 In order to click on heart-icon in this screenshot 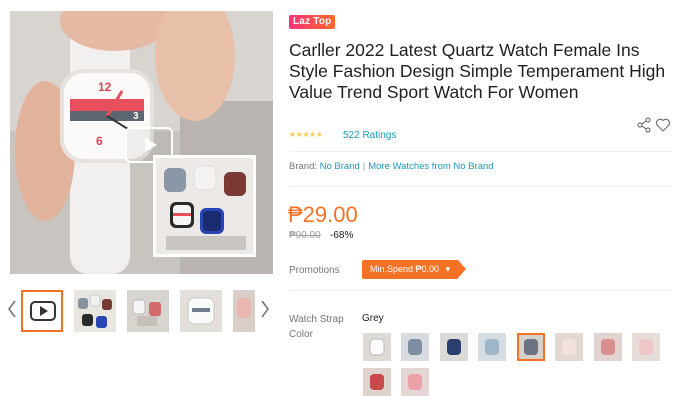, I will do `click(663, 127)`.